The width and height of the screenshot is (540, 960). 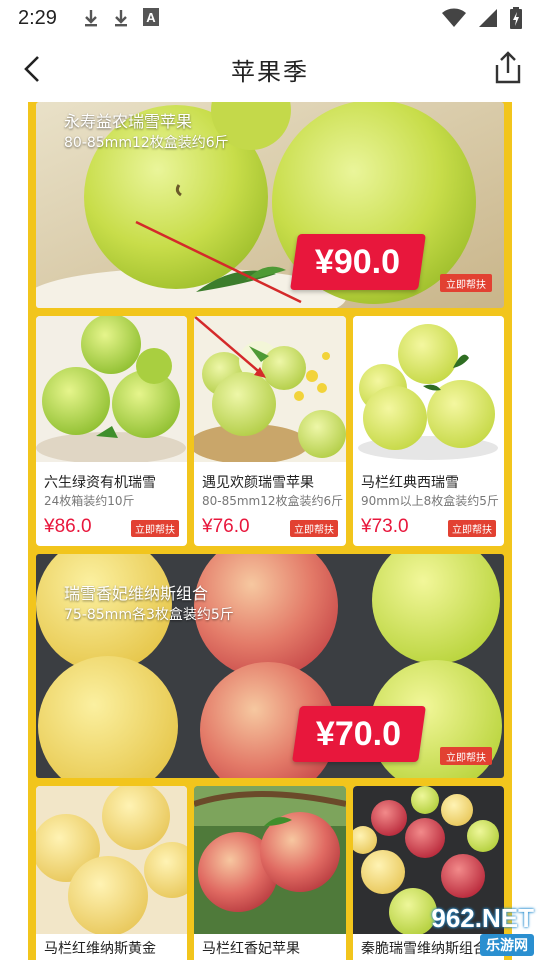 I want to click on product-card: 马栏红香妃苹果, so click(x=270, y=873).